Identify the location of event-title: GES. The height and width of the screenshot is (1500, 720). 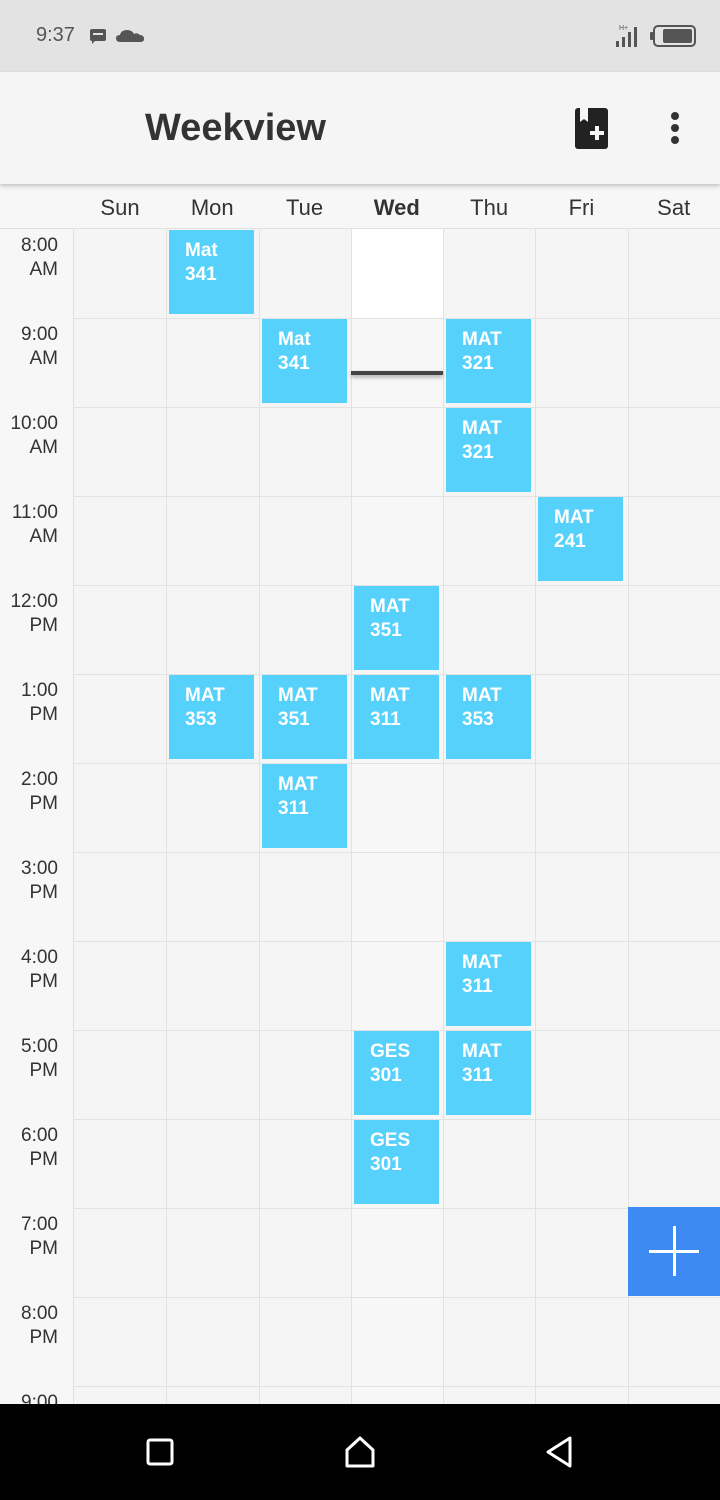
(390, 1140).